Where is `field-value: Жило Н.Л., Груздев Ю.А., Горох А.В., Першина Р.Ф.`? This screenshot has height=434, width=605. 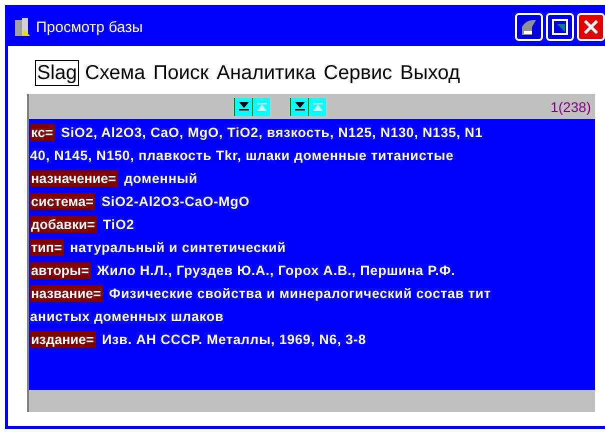
field-value: Жило Н.Л., Груздев Ю.А., Горох А.В., Першина Р.Ф. is located at coordinates (276, 270).